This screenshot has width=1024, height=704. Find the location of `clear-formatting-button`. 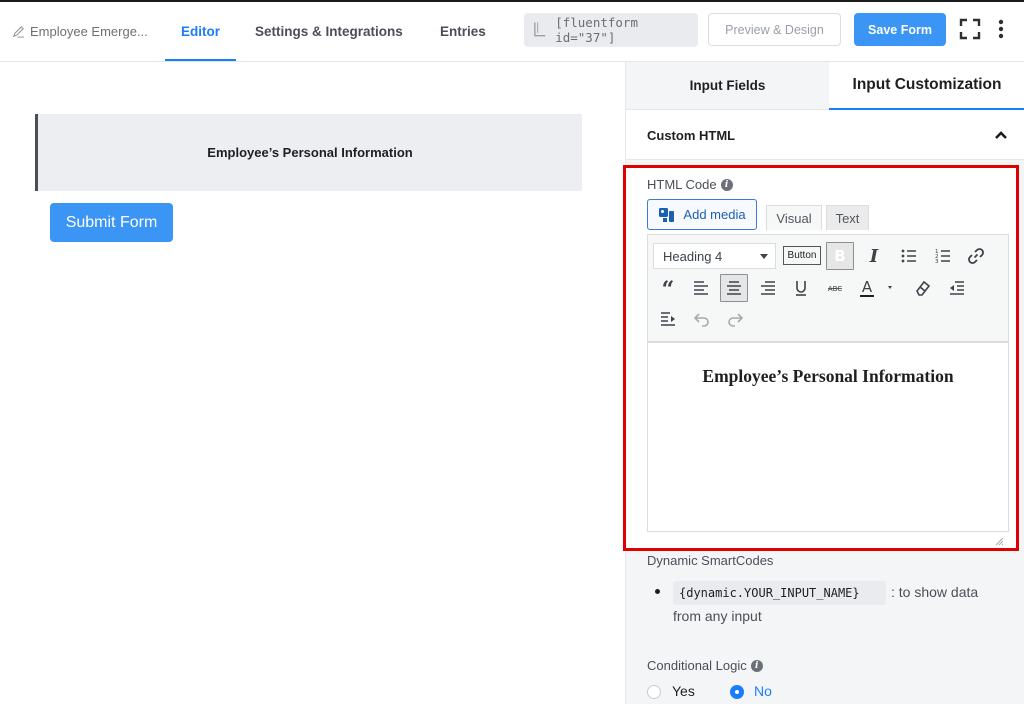

clear-formatting-button is located at coordinates (923, 288).